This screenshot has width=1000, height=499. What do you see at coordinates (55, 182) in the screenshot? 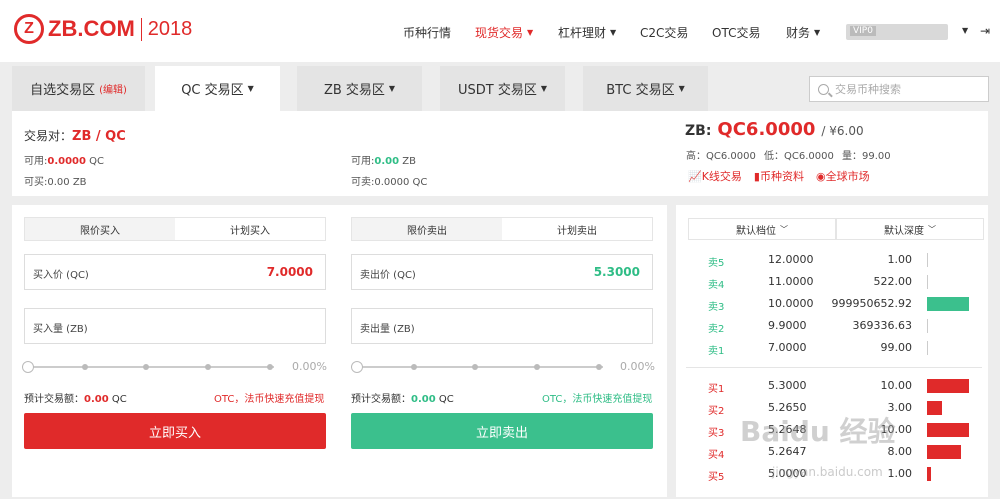
I see `can-buy: 可买:0.00 ZB` at bounding box center [55, 182].